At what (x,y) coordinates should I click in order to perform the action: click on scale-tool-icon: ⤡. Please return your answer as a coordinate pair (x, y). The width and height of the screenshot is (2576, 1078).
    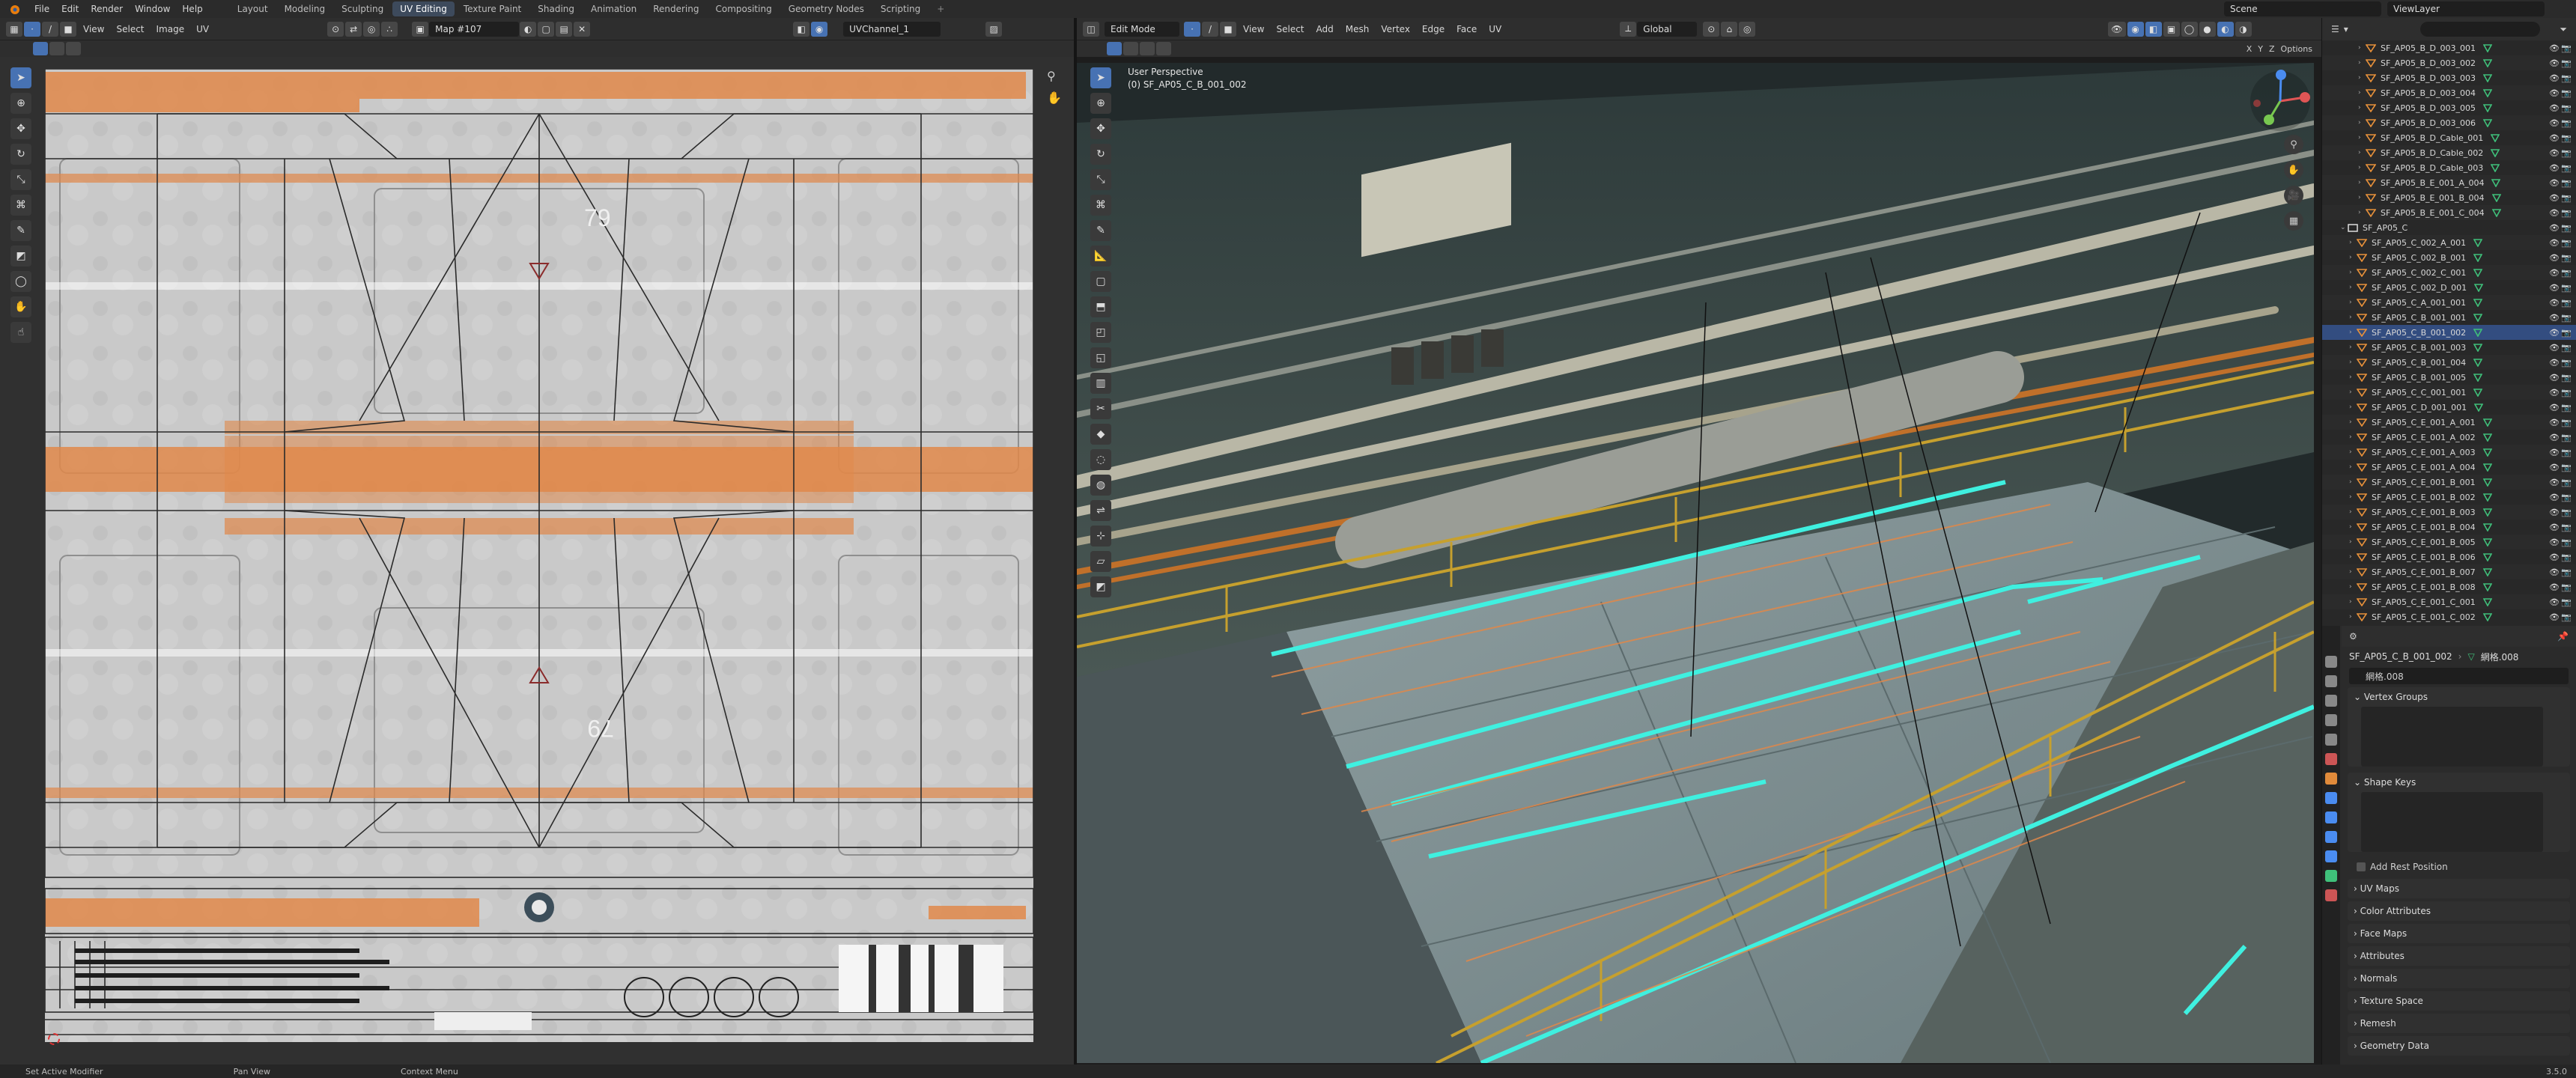
    Looking at the image, I should click on (20, 179).